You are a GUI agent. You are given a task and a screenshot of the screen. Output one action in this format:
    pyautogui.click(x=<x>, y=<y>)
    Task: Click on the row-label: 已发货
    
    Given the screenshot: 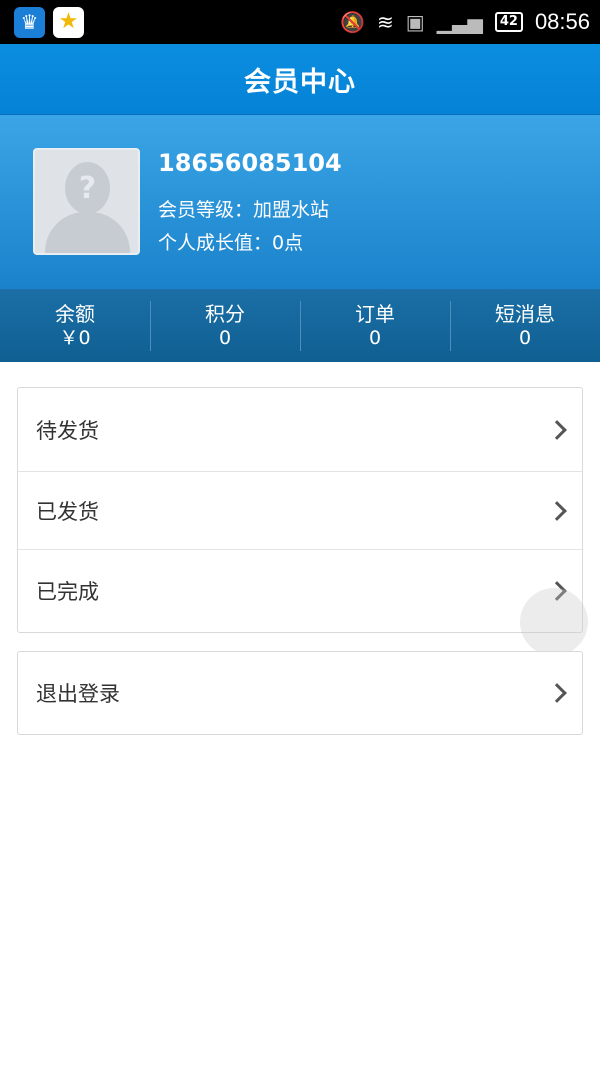 What is the action you would take?
    pyautogui.click(x=67, y=511)
    